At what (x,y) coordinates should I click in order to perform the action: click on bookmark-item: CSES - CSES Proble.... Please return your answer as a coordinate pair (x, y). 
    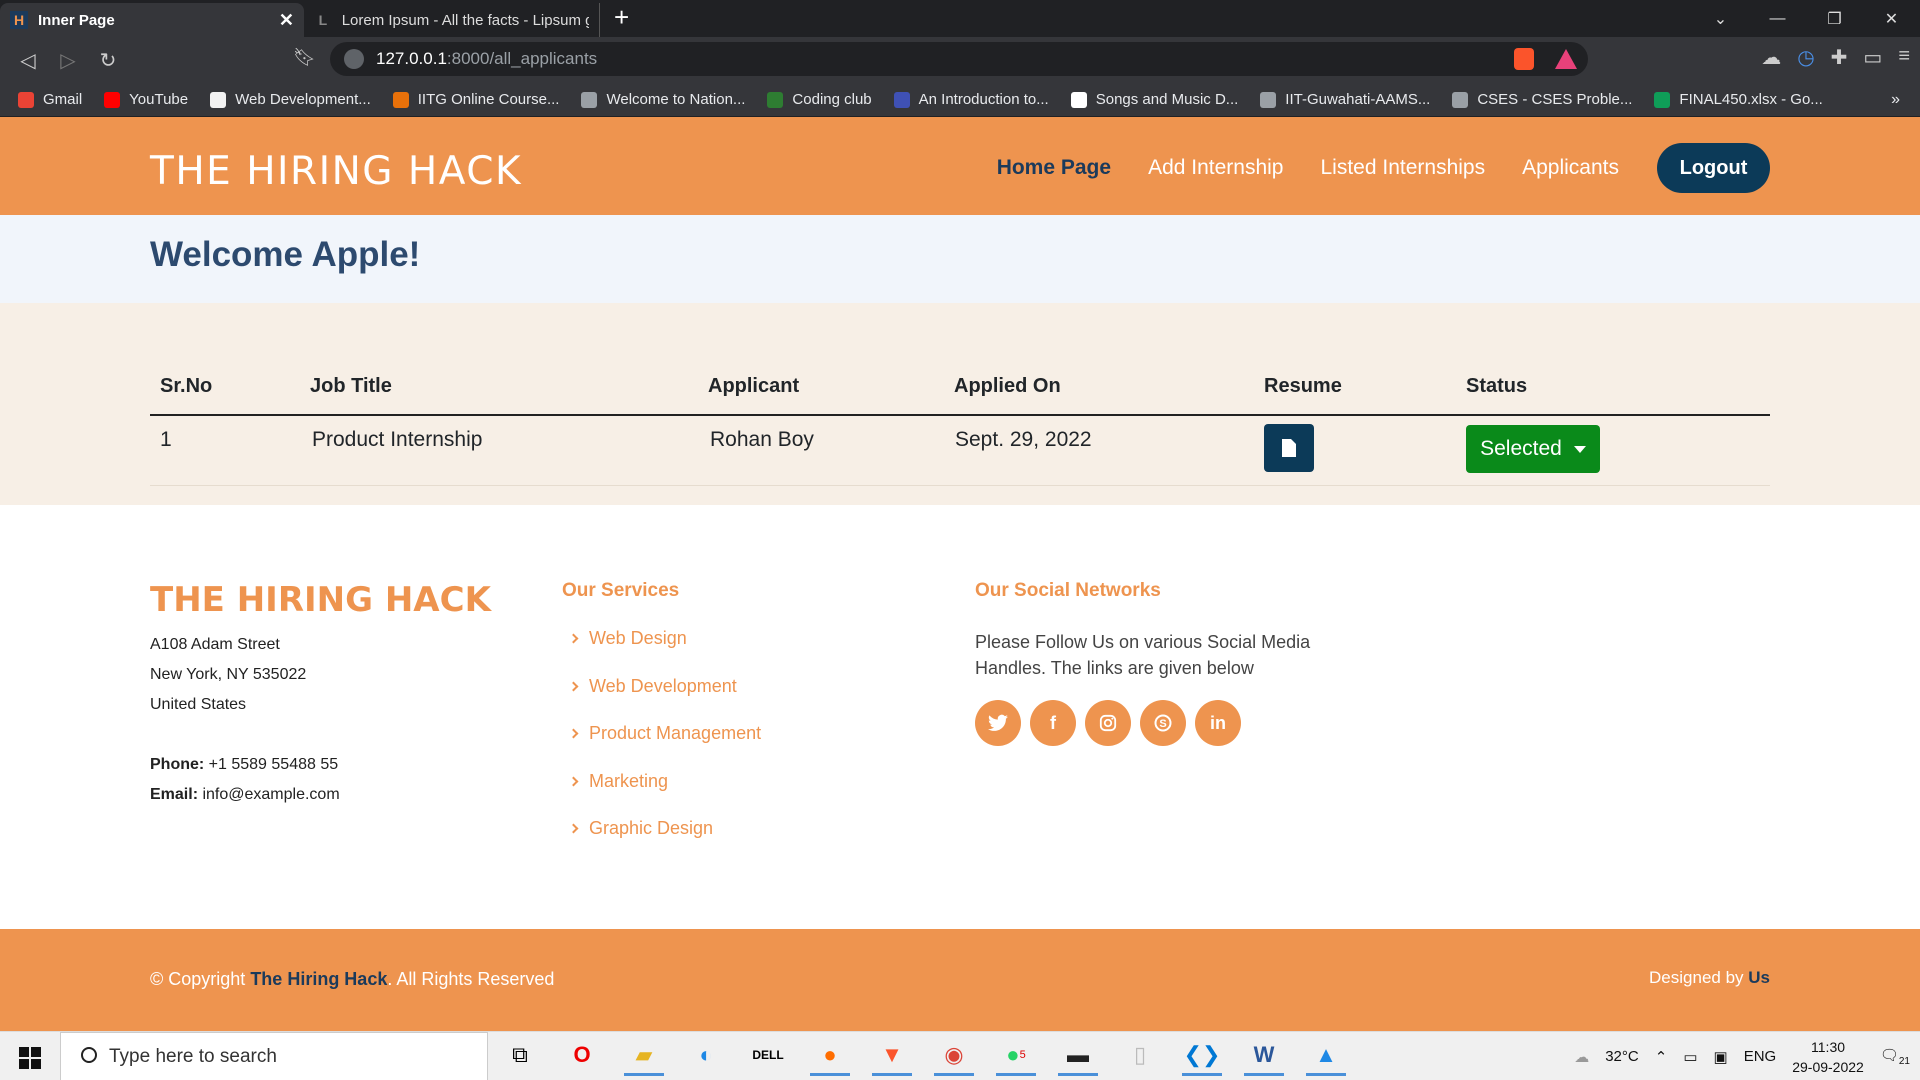
    Looking at the image, I should click on (1542, 99).